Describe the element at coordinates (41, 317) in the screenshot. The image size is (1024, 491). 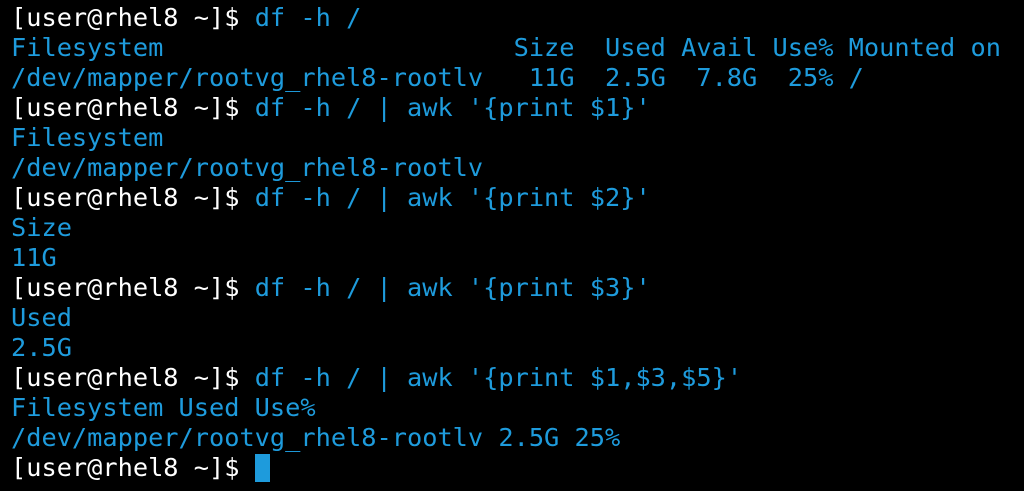
I see `output-line: Used` at that location.